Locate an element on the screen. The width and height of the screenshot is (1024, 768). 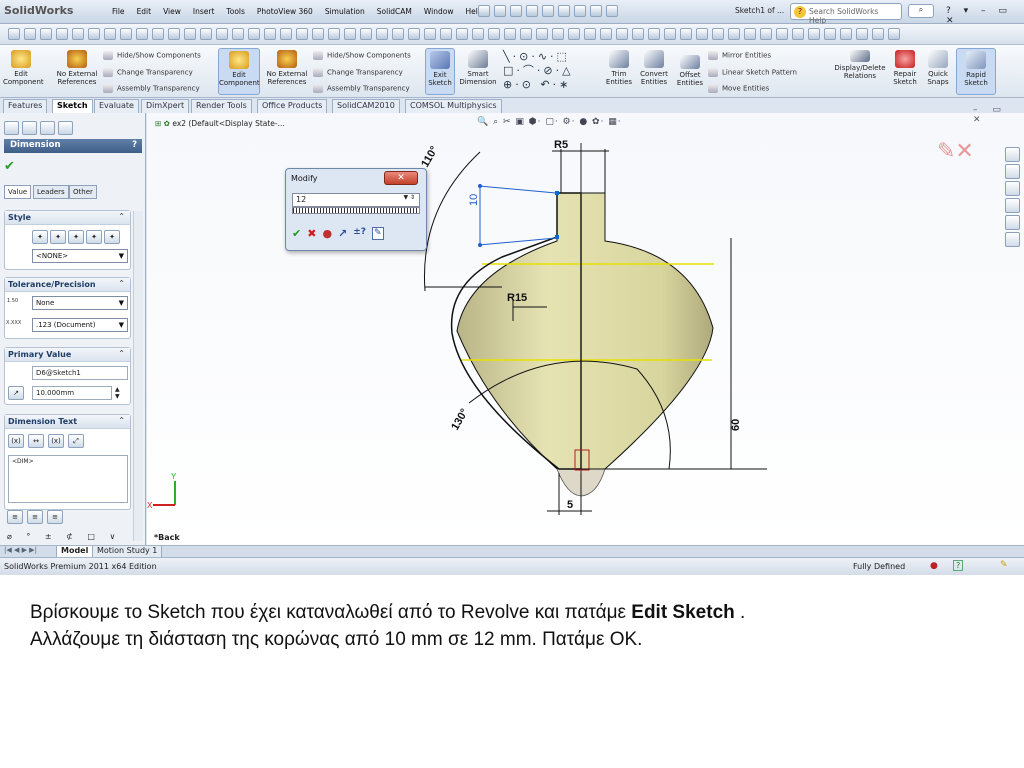
rebuild-icon: ● is located at coordinates (327, 233).